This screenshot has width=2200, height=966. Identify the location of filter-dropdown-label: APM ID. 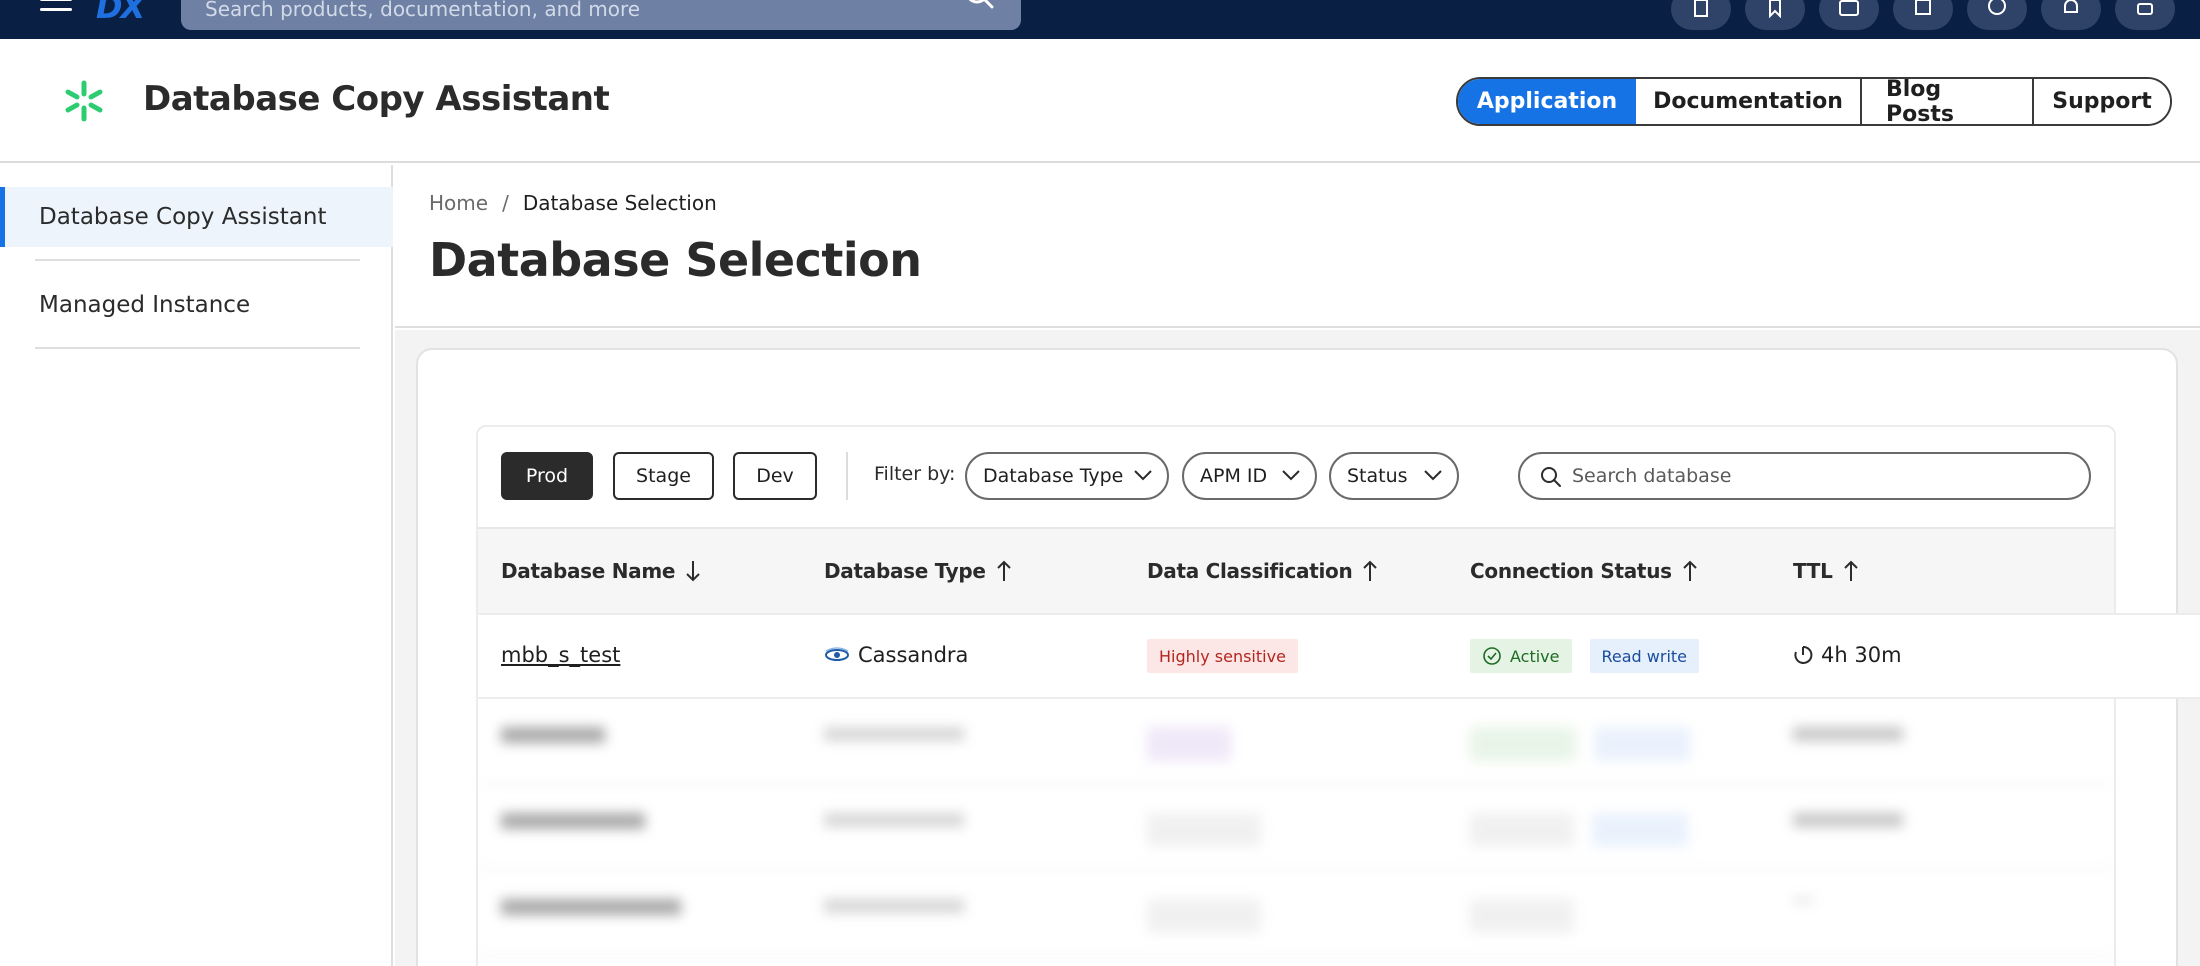
(1234, 476).